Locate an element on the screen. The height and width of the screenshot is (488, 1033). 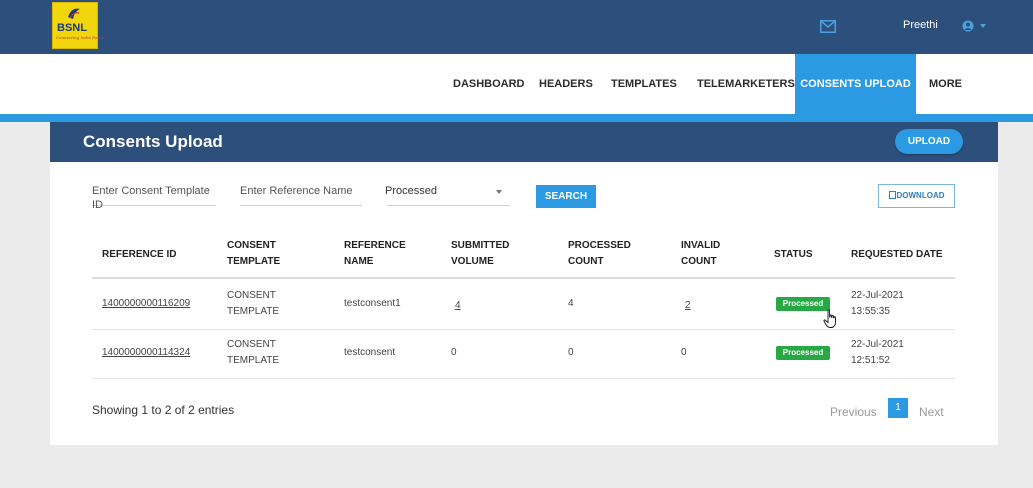
invalid-count-link: 2 is located at coordinates (688, 306).